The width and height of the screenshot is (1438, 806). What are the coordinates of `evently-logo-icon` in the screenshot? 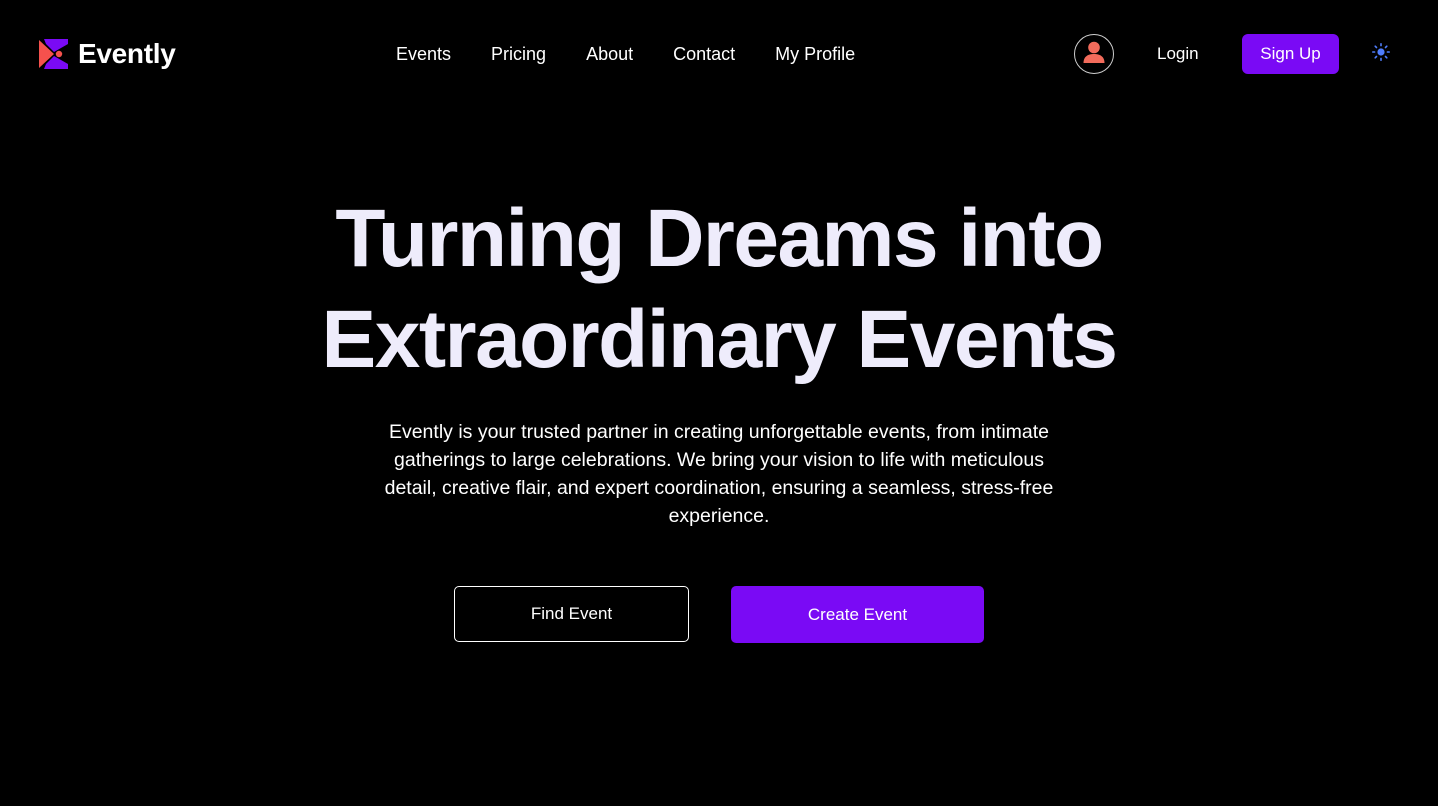 It's located at (54, 54).